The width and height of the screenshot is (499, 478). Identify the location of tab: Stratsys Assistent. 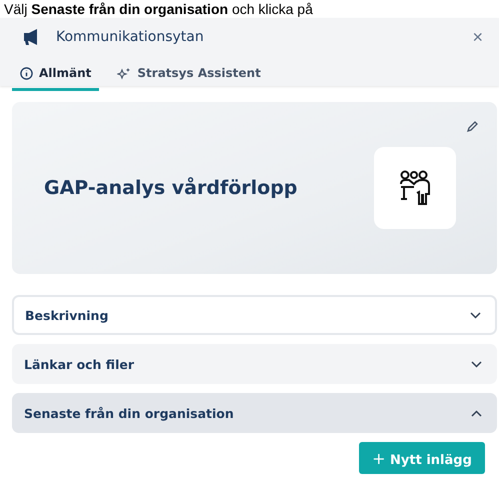
(189, 75).